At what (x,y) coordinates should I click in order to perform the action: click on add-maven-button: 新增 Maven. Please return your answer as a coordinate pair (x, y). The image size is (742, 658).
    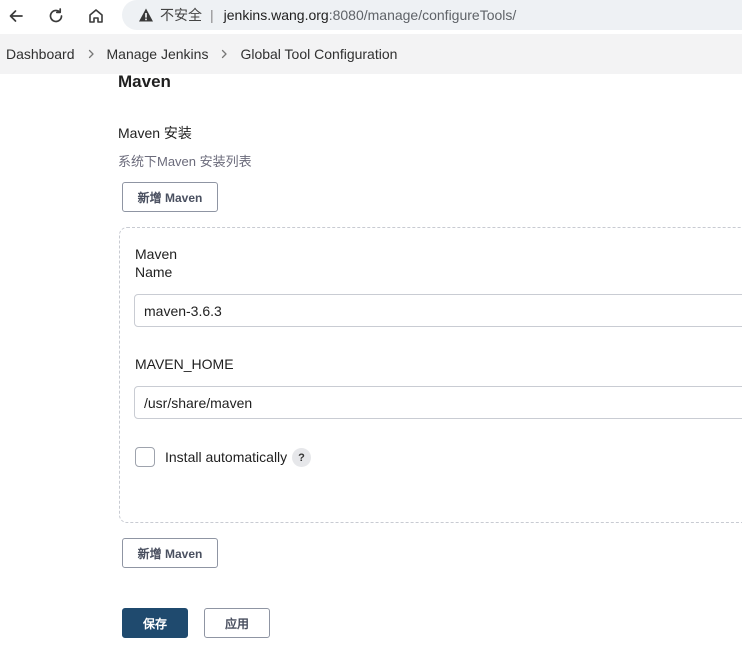
    Looking at the image, I should click on (170, 197).